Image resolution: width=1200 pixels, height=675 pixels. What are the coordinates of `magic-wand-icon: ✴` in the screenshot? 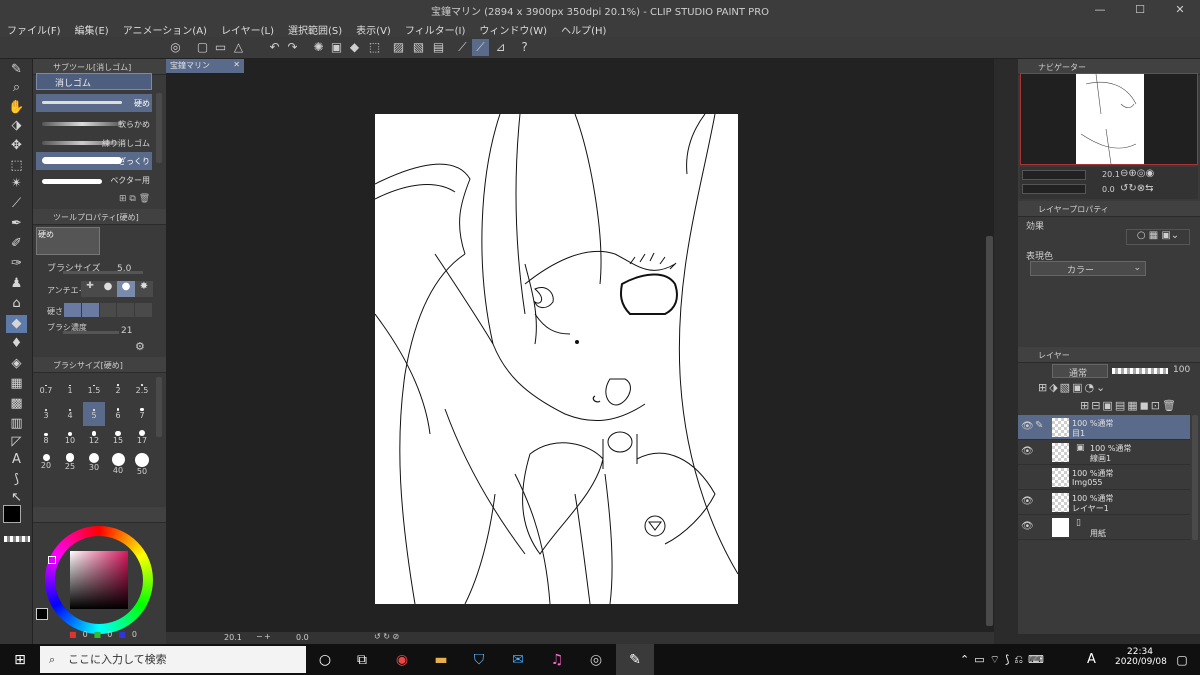 It's located at (16, 184).